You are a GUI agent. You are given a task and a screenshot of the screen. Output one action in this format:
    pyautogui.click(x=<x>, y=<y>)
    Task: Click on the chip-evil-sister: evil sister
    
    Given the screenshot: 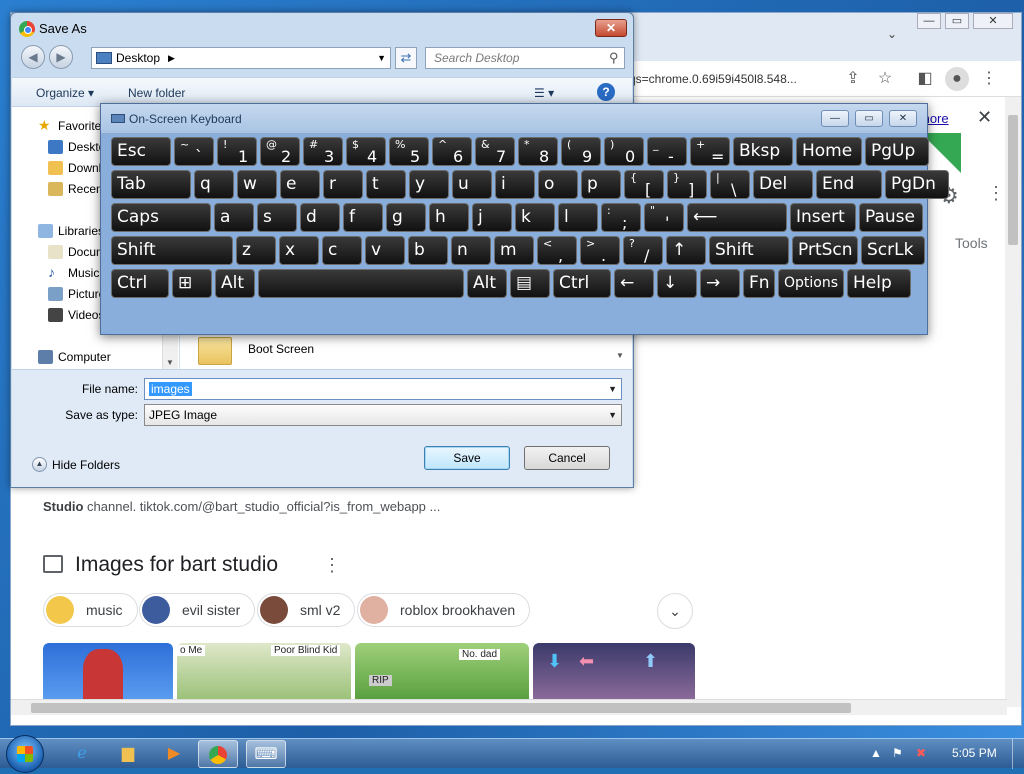 What is the action you would take?
    pyautogui.click(x=197, y=610)
    